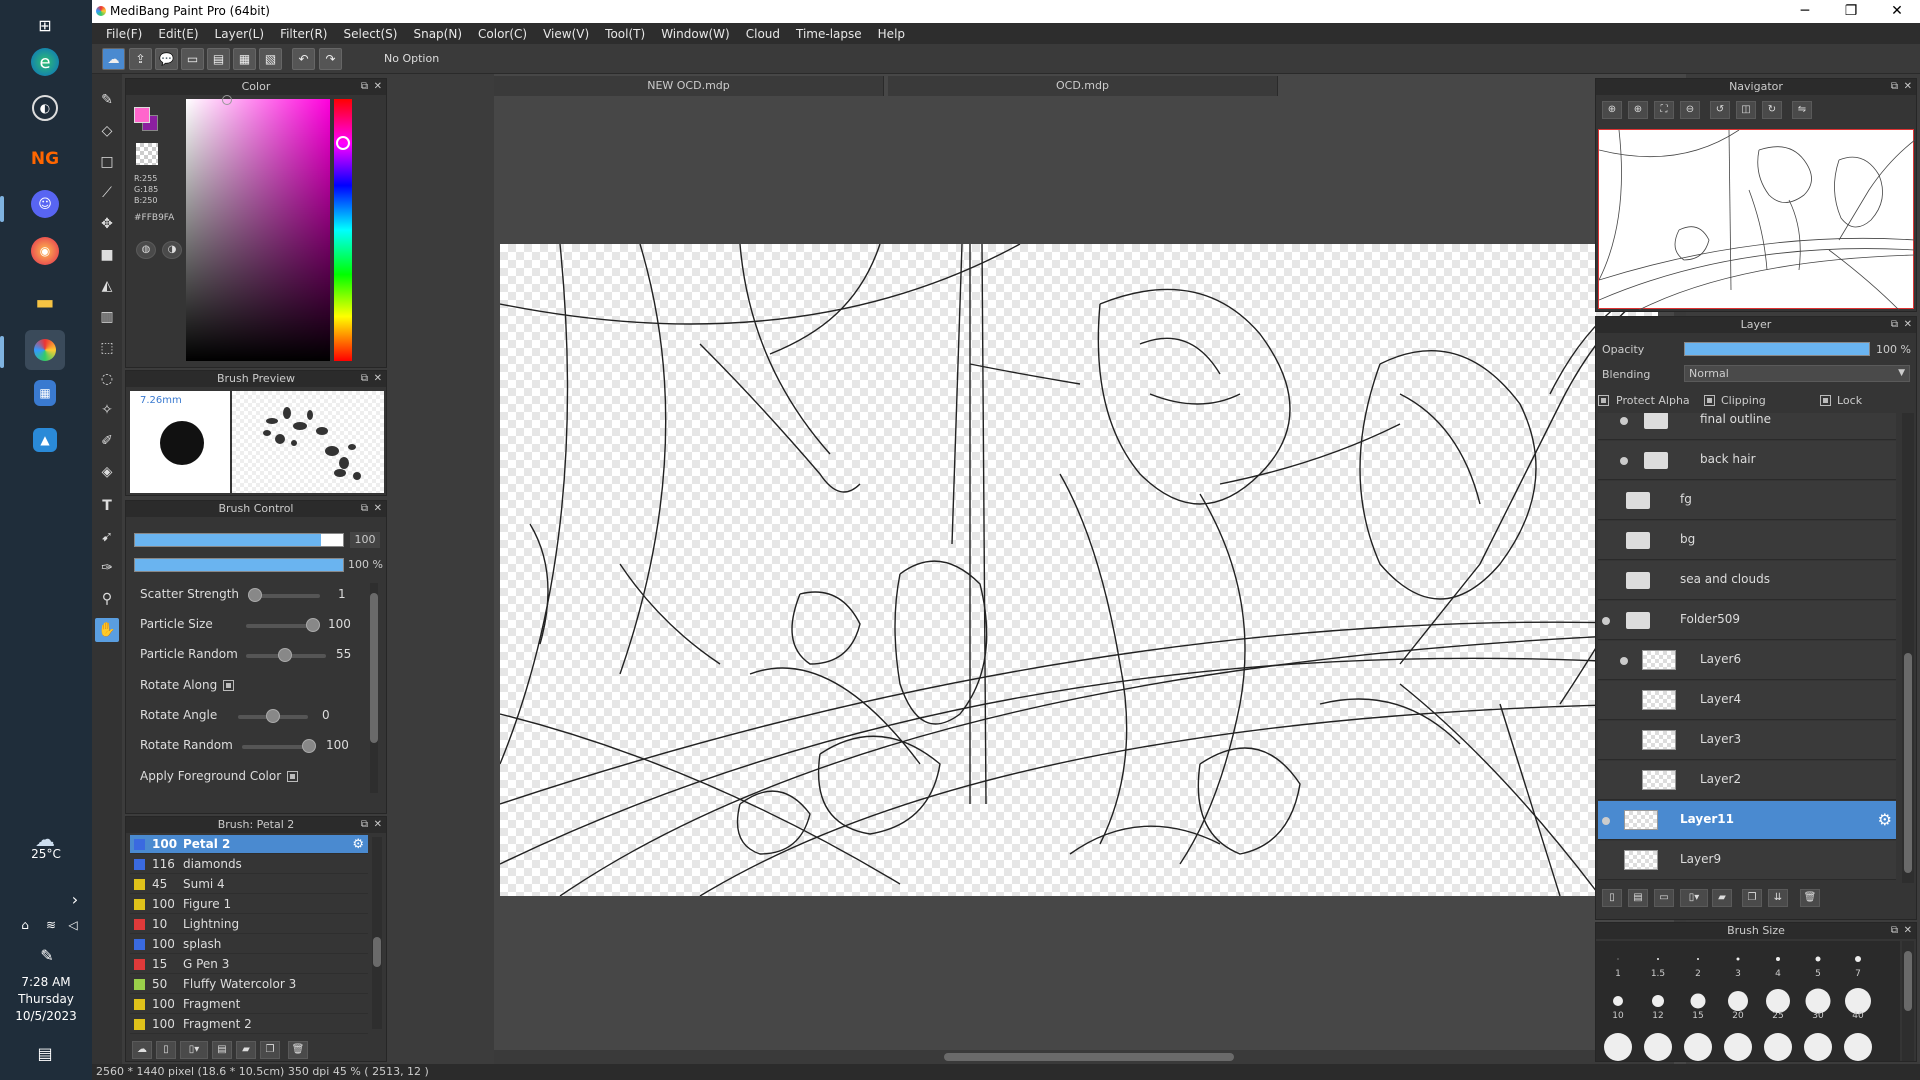 This screenshot has width=1920, height=1080. What do you see at coordinates (763, 34) in the screenshot?
I see `menu-cloud: Cloud` at bounding box center [763, 34].